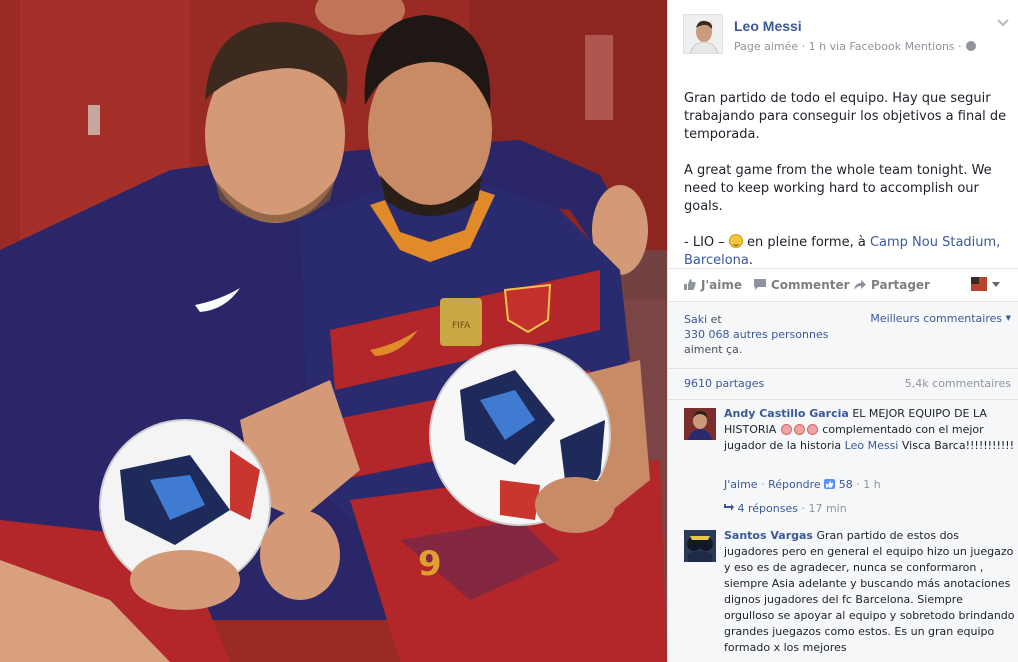  I want to click on reply-arrow-icon, so click(729, 507).